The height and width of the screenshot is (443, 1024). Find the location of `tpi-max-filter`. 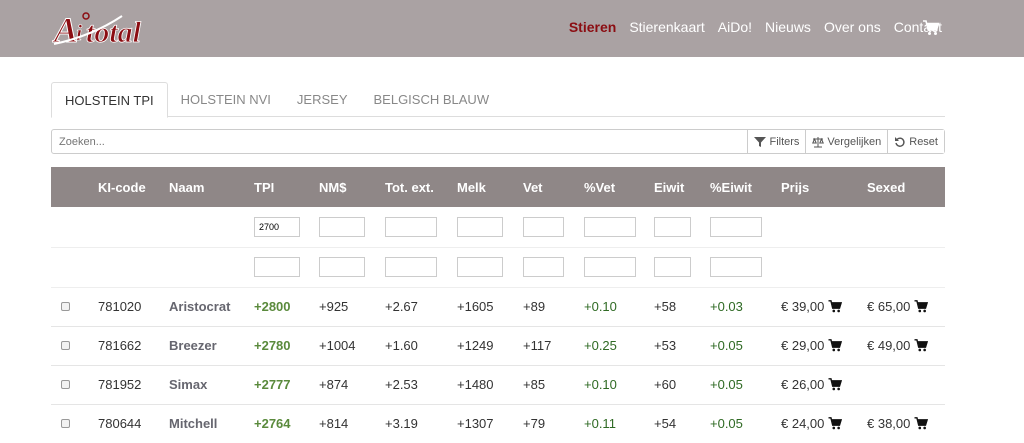

tpi-max-filter is located at coordinates (277, 267).